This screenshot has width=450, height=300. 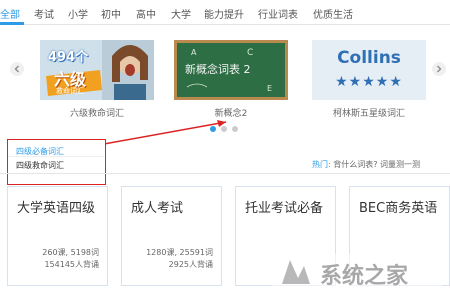 I want to click on cet6-cover-count: 494个, so click(x=68, y=57).